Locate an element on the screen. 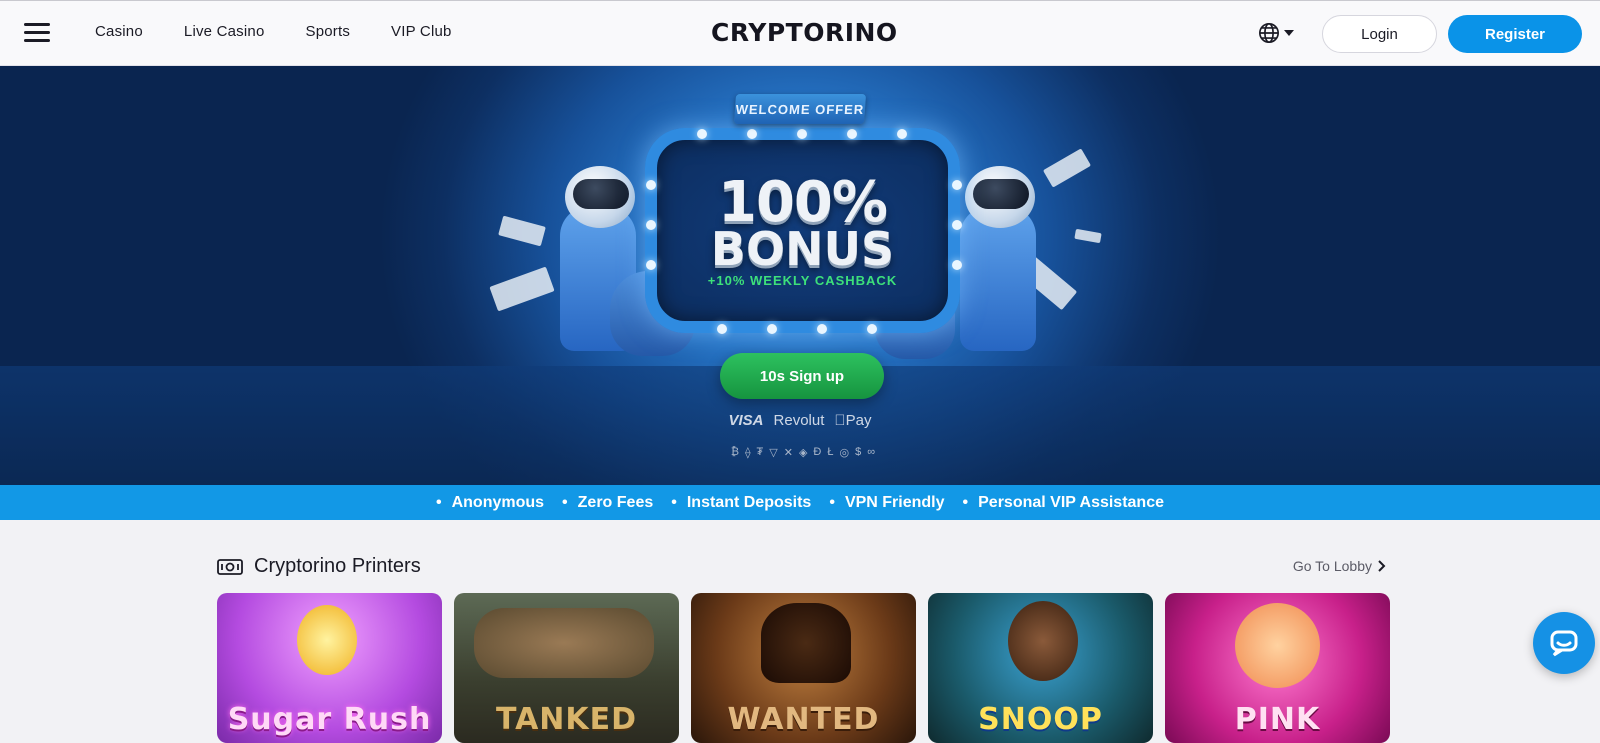 The width and height of the screenshot is (1600, 743). nav-vip-club: VIP Club is located at coordinates (421, 31).